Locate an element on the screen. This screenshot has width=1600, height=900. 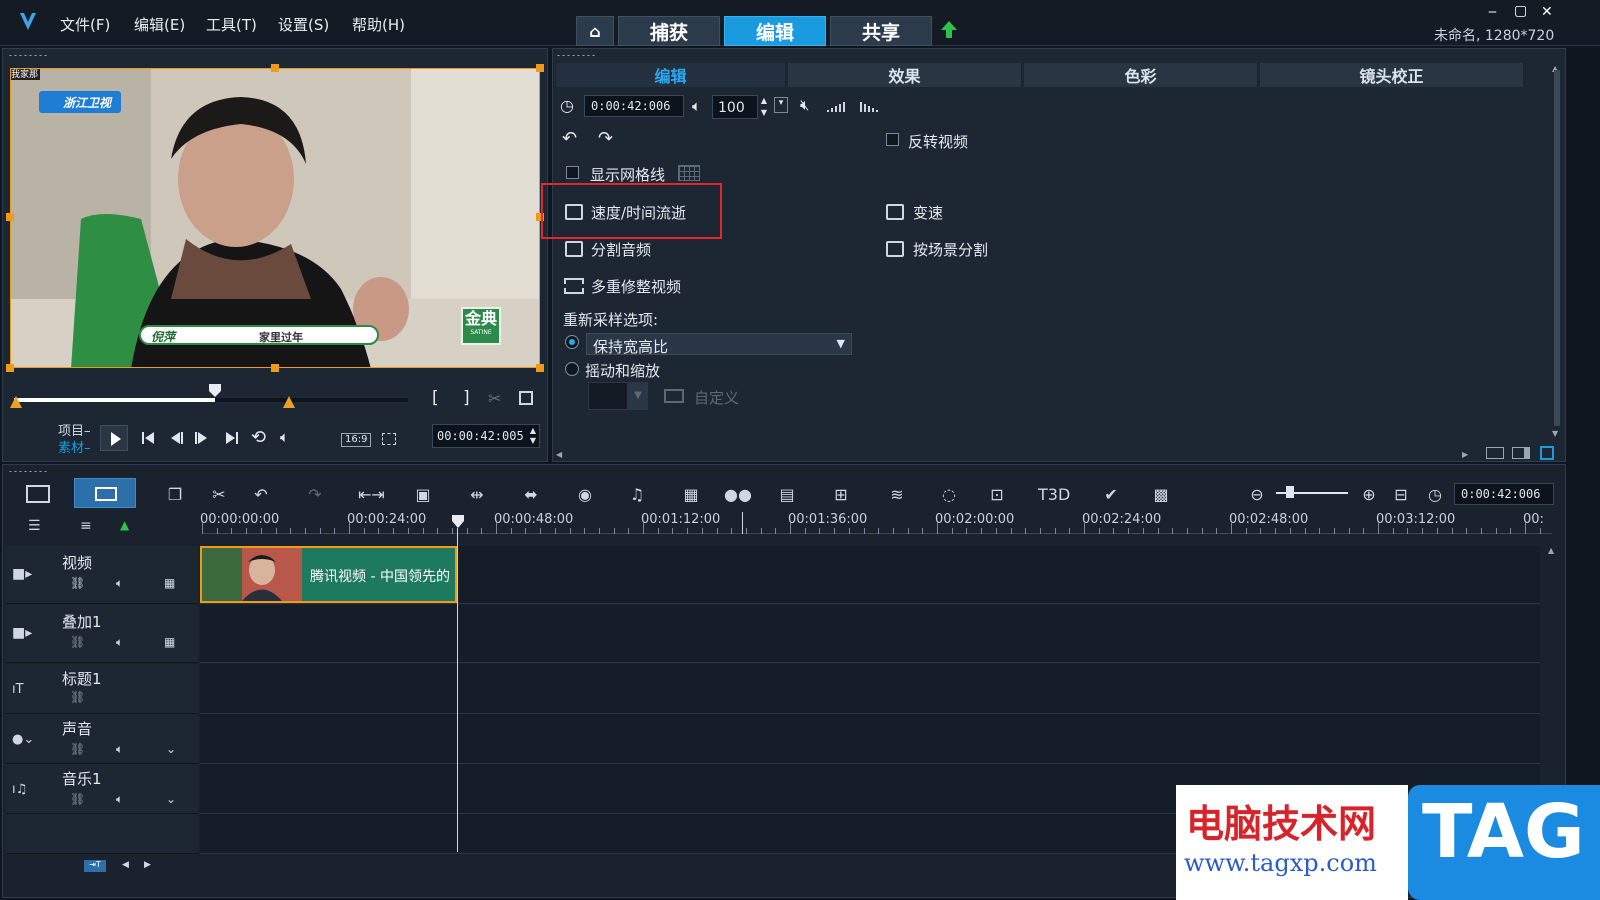
volume-icon: 🔈︎ is located at coordinates (284, 437).